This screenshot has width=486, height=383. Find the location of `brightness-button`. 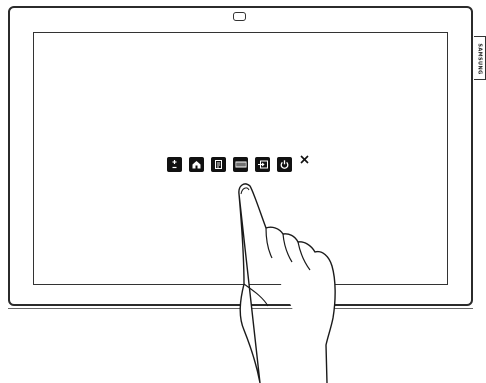

brightness-button is located at coordinates (174, 164).